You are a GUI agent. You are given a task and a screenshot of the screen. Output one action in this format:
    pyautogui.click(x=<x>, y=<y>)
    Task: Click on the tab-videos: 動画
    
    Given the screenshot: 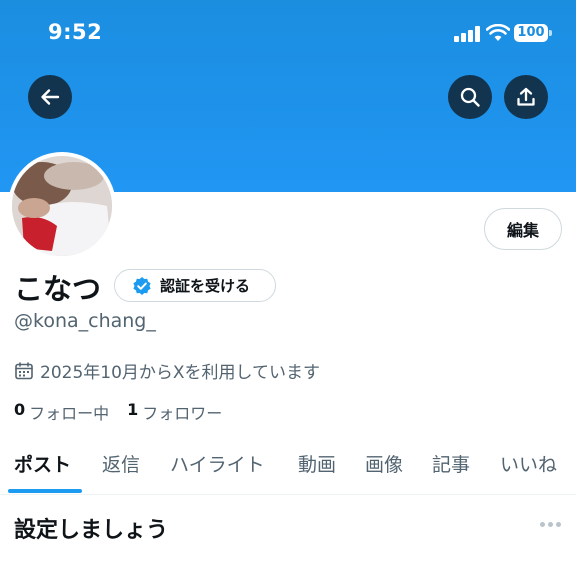 What is the action you would take?
    pyautogui.click(x=317, y=463)
    